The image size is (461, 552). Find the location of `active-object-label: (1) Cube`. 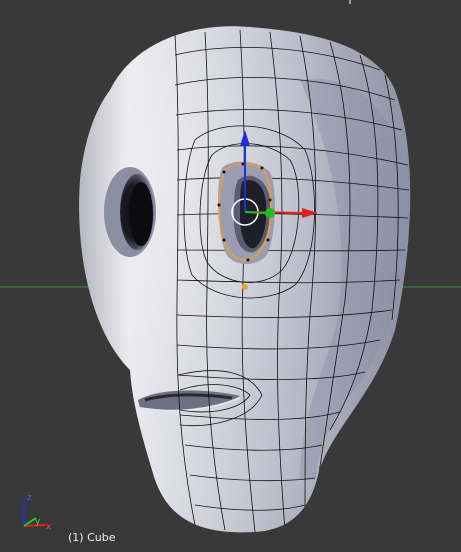

active-object-label: (1) Cube is located at coordinates (92, 537).